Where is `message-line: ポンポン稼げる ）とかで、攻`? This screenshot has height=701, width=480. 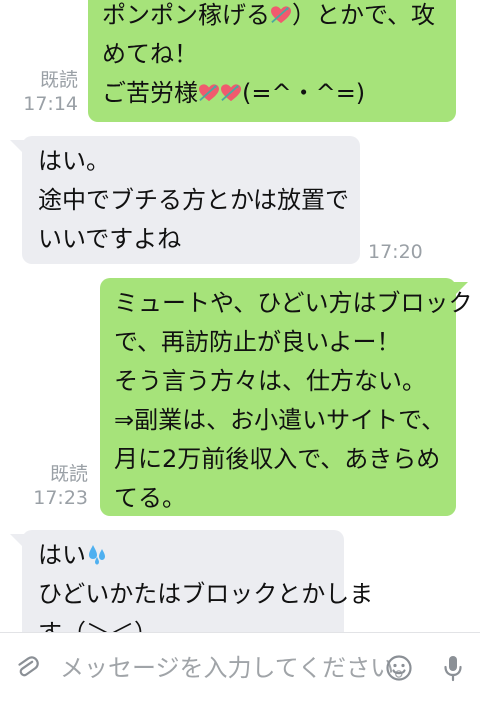 message-line: ポンポン稼げる ）とかで、攻 is located at coordinates (269, 15).